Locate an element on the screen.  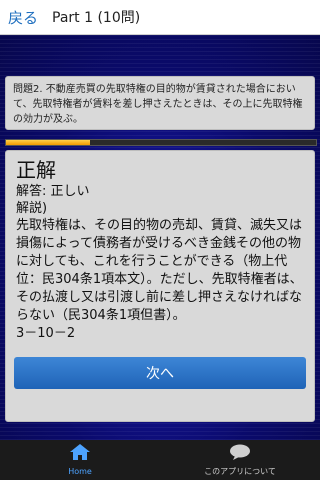
back-button: 戻る is located at coordinates (23, 17).